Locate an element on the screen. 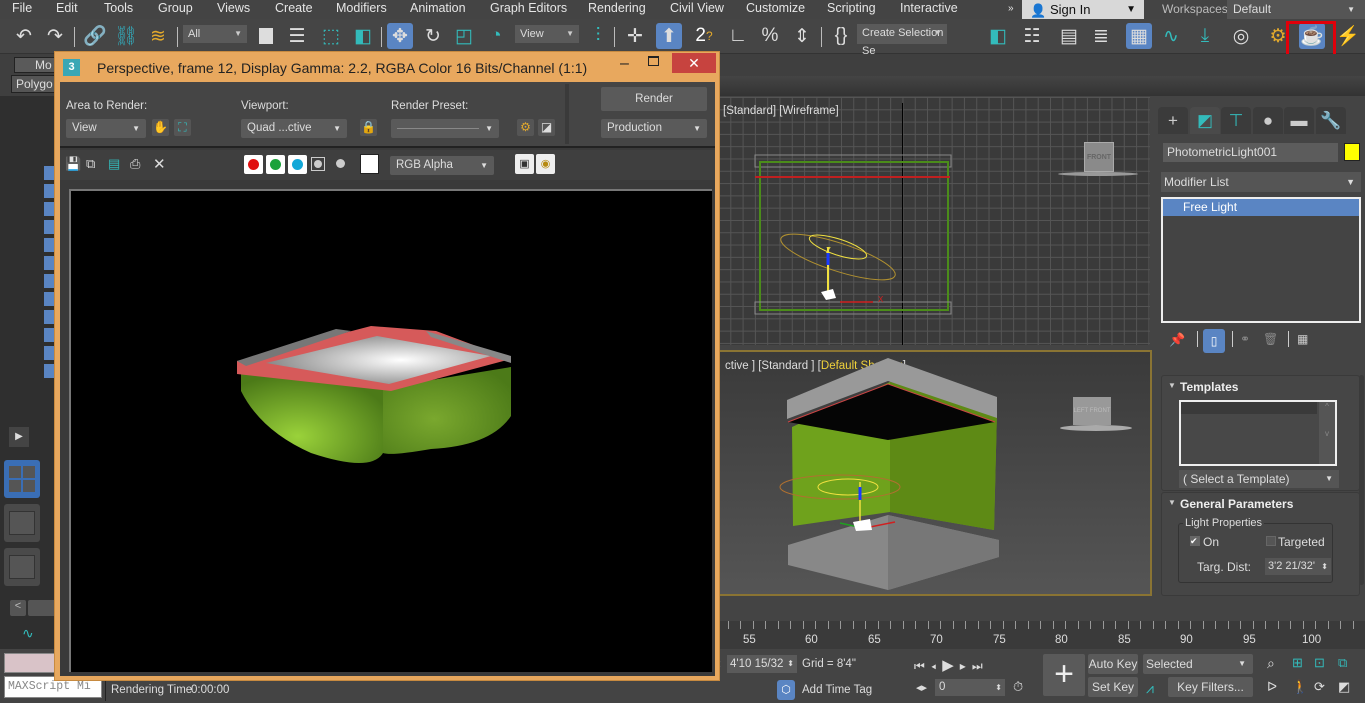  maximize-icon is located at coordinates (653, 61).